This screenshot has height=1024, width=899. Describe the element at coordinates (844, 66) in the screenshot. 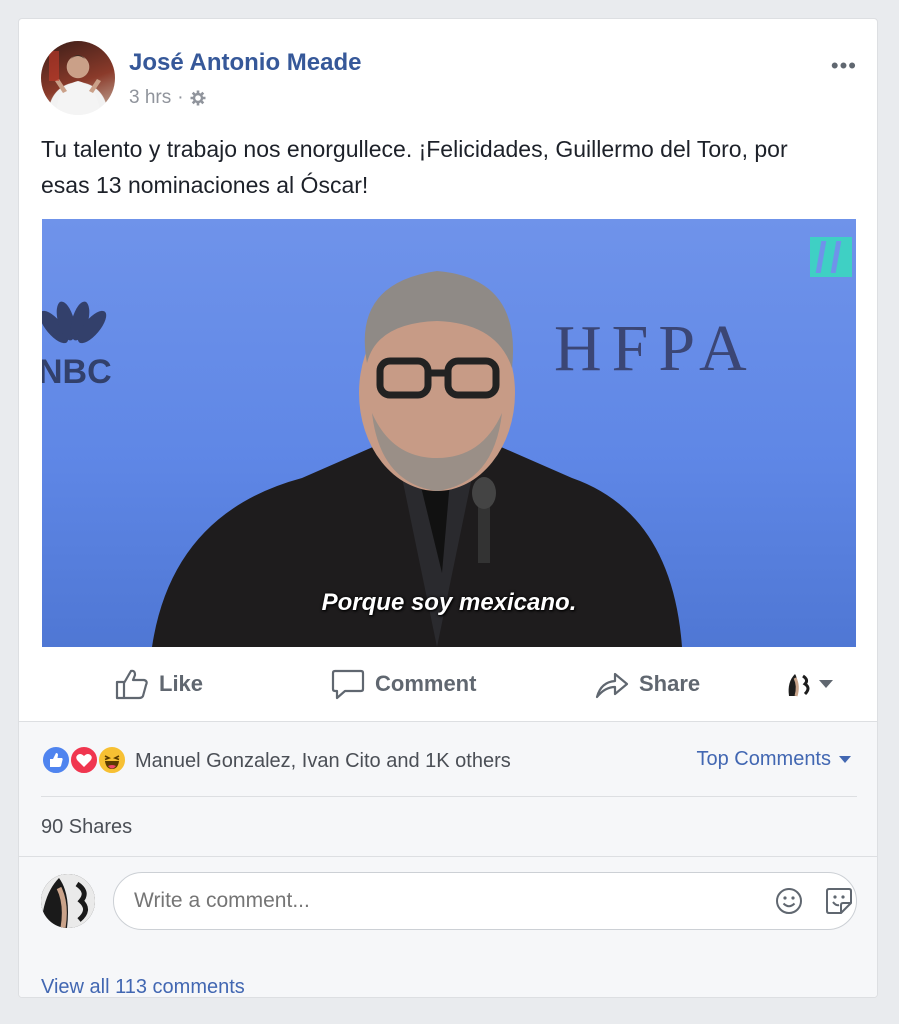

I see `more-options-icon: •••` at that location.